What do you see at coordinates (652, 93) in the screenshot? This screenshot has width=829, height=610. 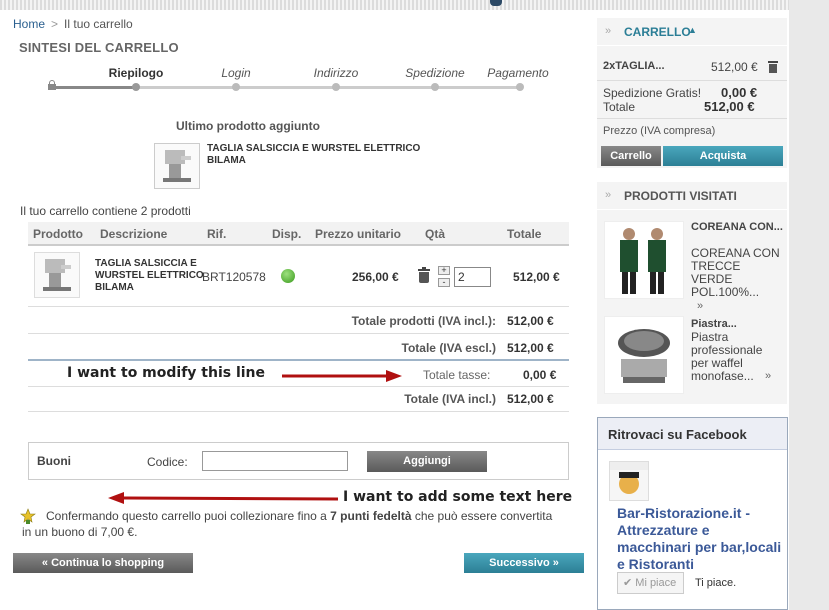 I see `sidebar-shipping-label: Spedizione Gratis!` at bounding box center [652, 93].